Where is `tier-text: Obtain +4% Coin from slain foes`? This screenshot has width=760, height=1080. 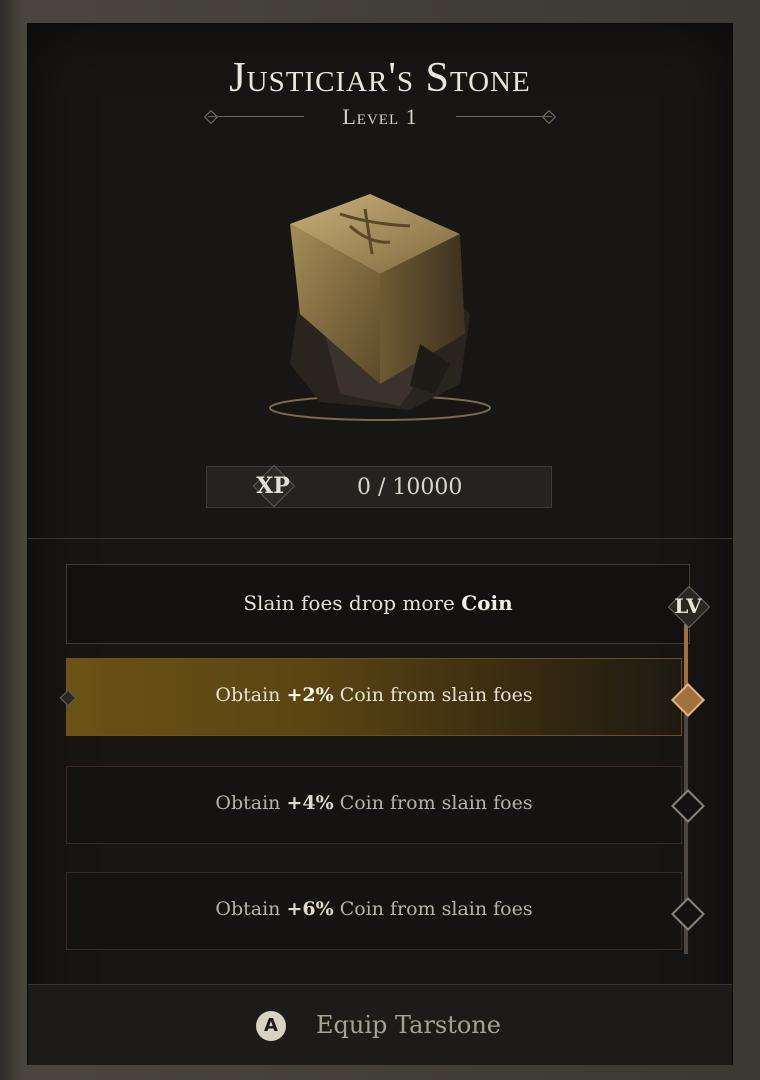 tier-text: Obtain +4% Coin from slain foes is located at coordinates (374, 803).